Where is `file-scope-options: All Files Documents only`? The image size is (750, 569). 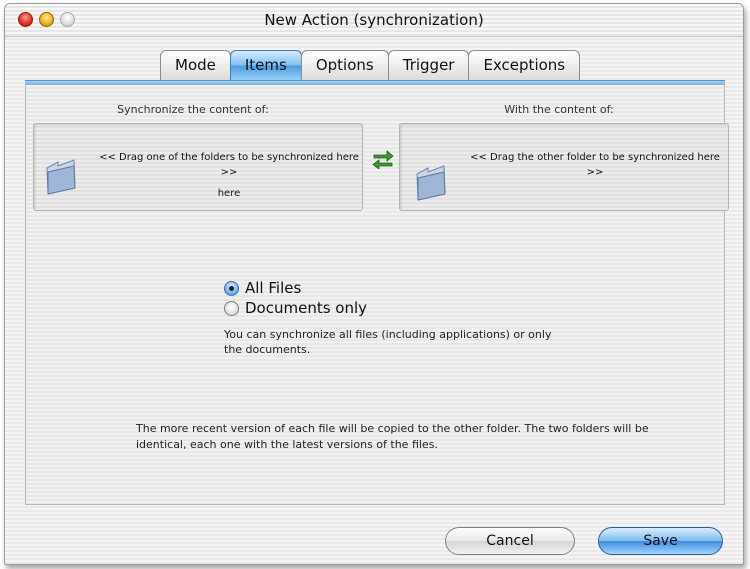
file-scope-options: All Files Documents only is located at coordinates (295, 298).